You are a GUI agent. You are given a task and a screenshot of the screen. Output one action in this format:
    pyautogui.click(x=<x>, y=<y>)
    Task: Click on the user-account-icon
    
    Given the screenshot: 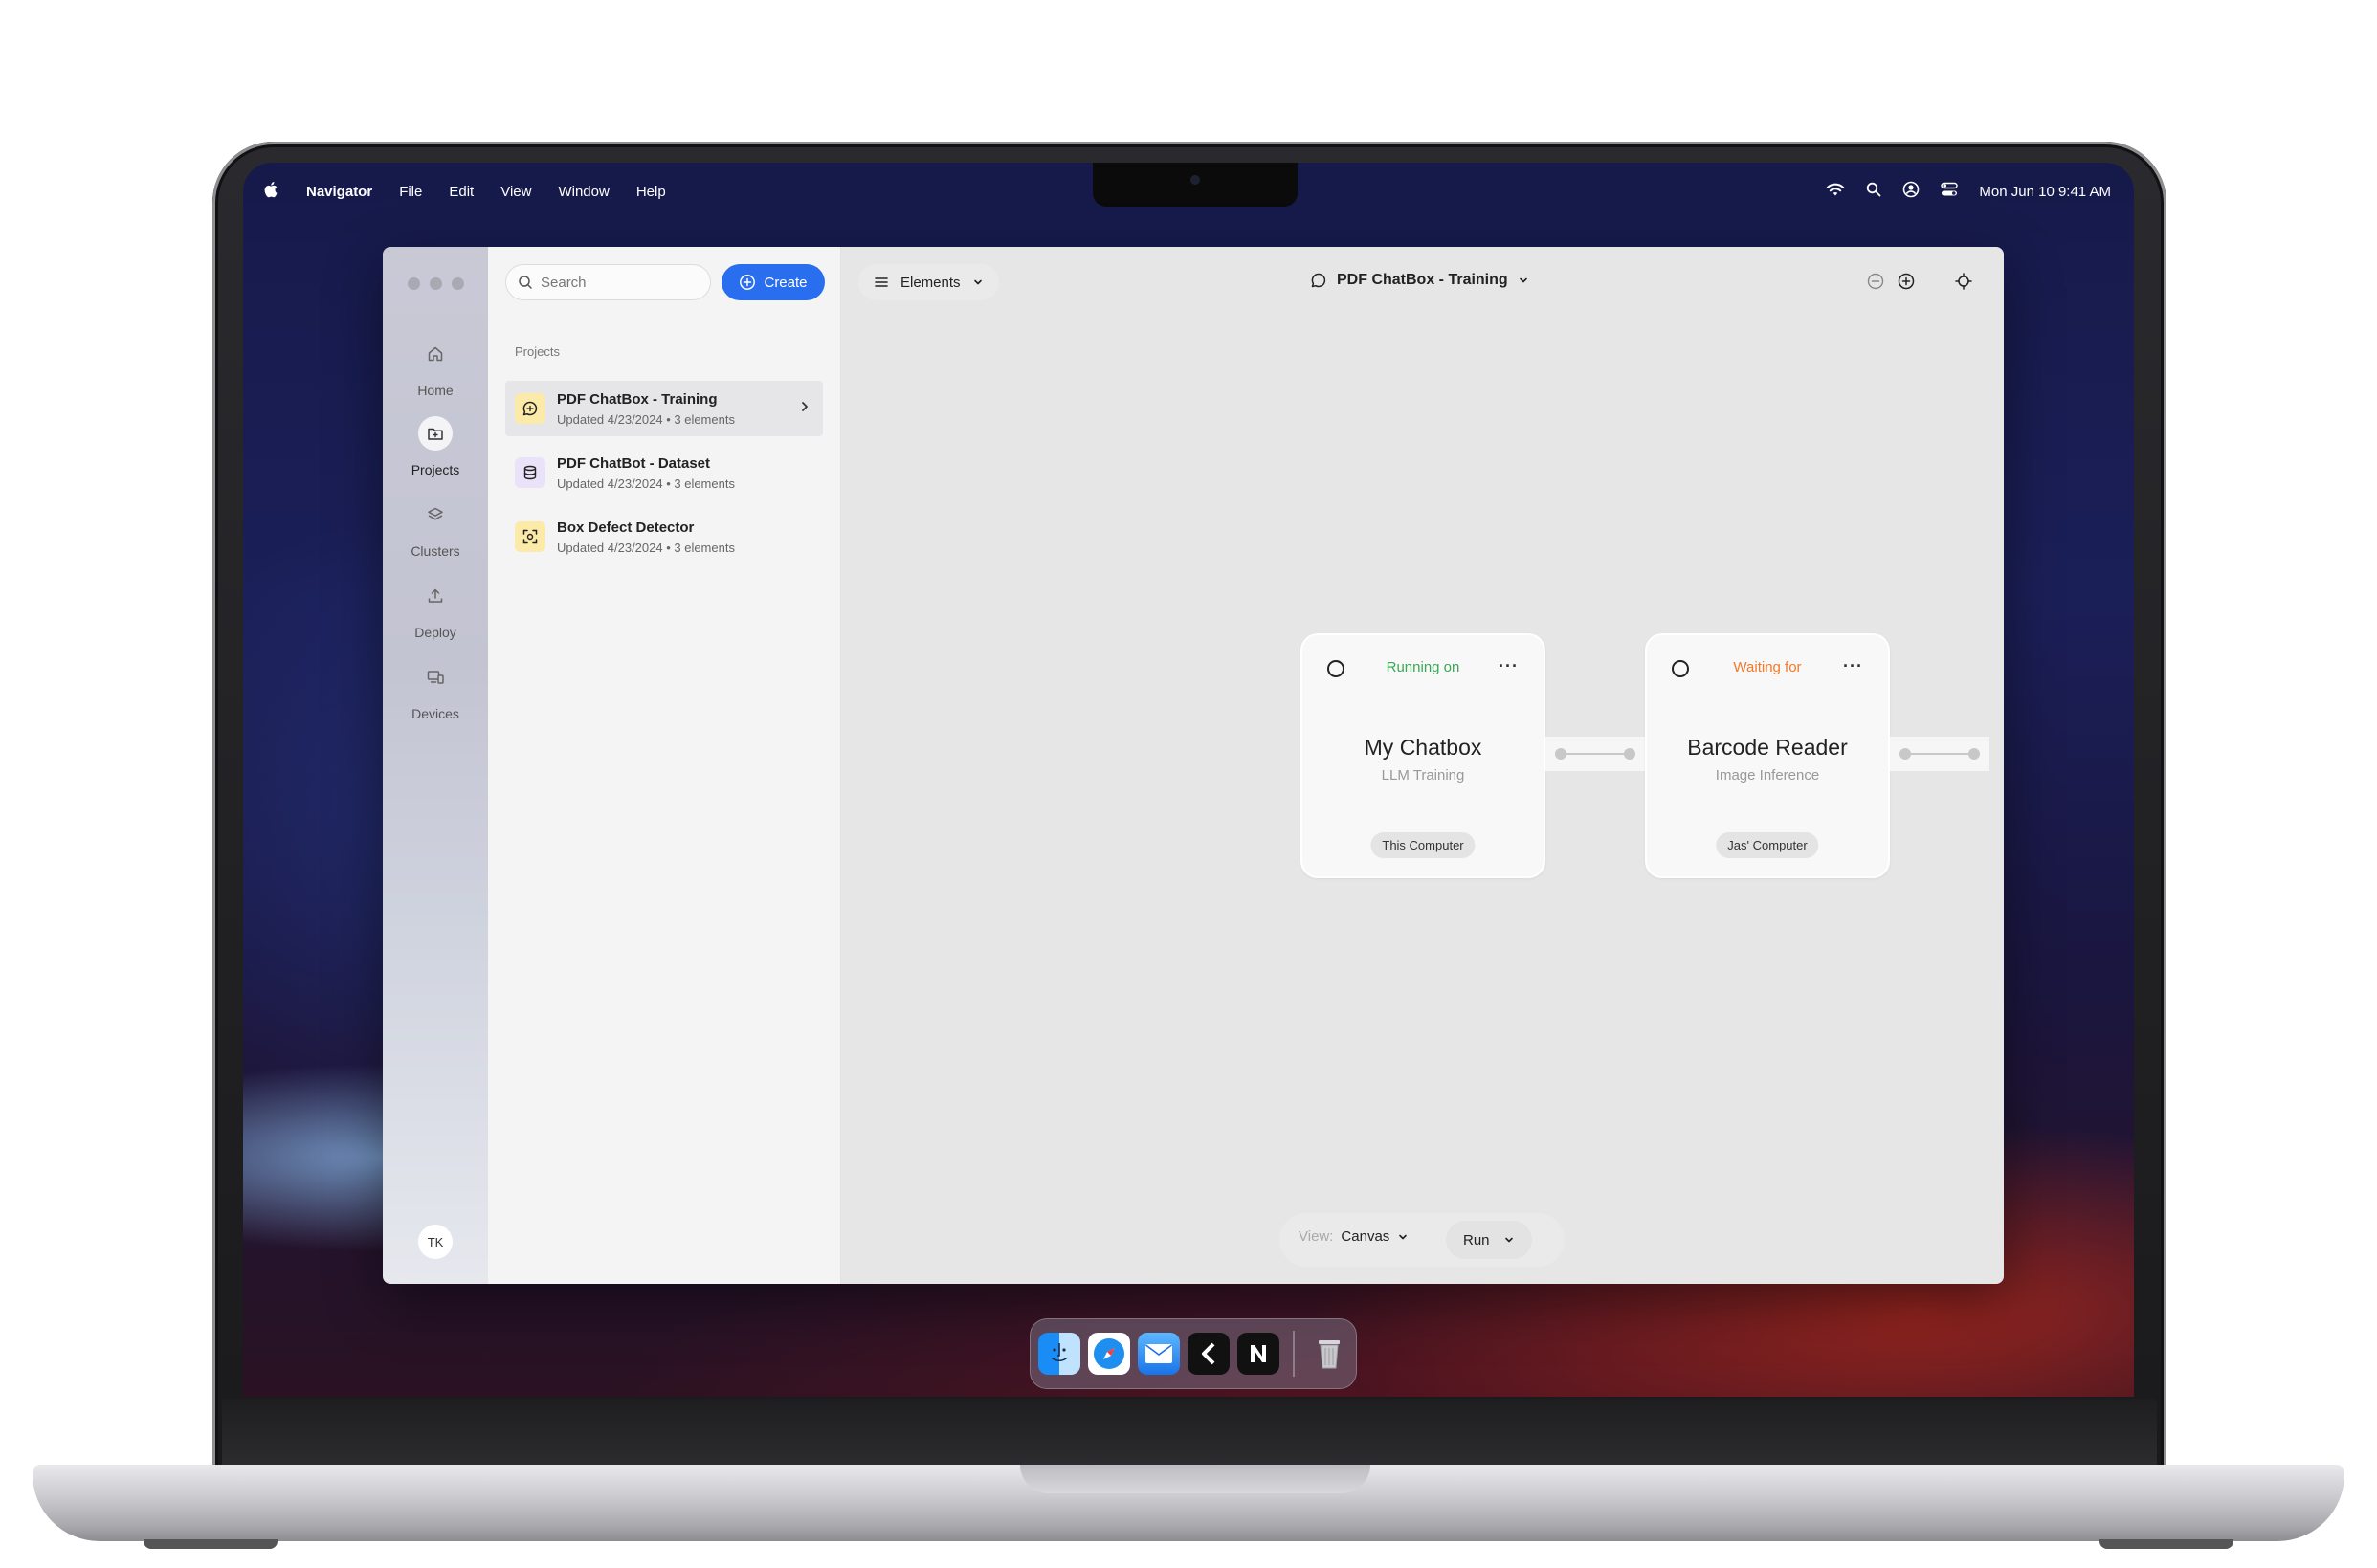 What is the action you would take?
    pyautogui.click(x=1911, y=191)
    